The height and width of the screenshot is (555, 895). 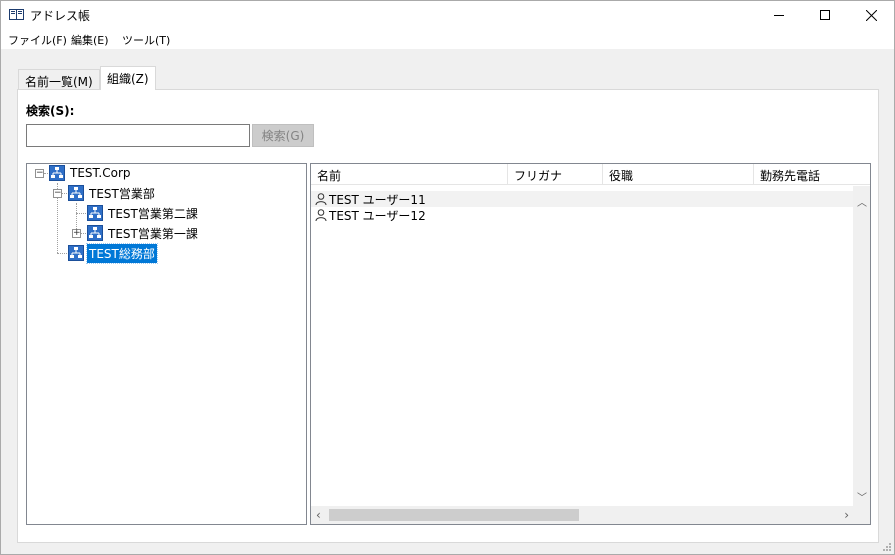 I want to click on tree-label-sales2: TEST営業第二課, so click(x=153, y=213).